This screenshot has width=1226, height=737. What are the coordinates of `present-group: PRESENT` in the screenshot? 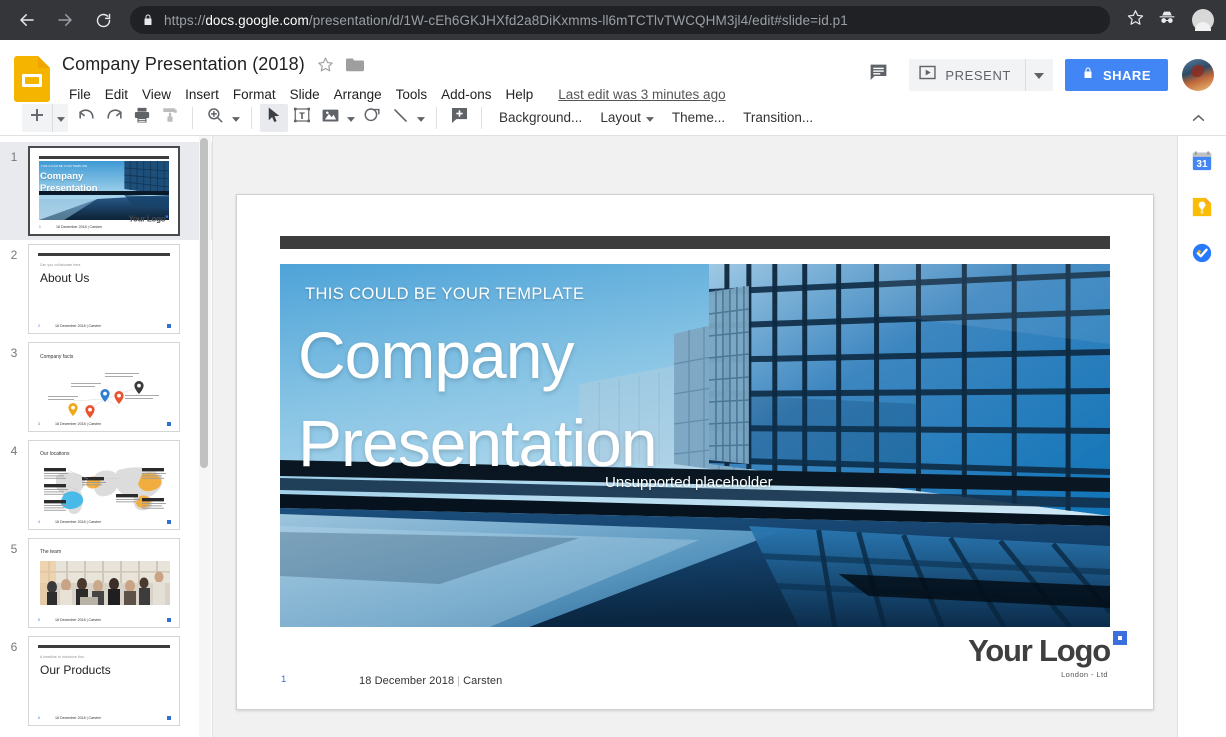 It's located at (981, 75).